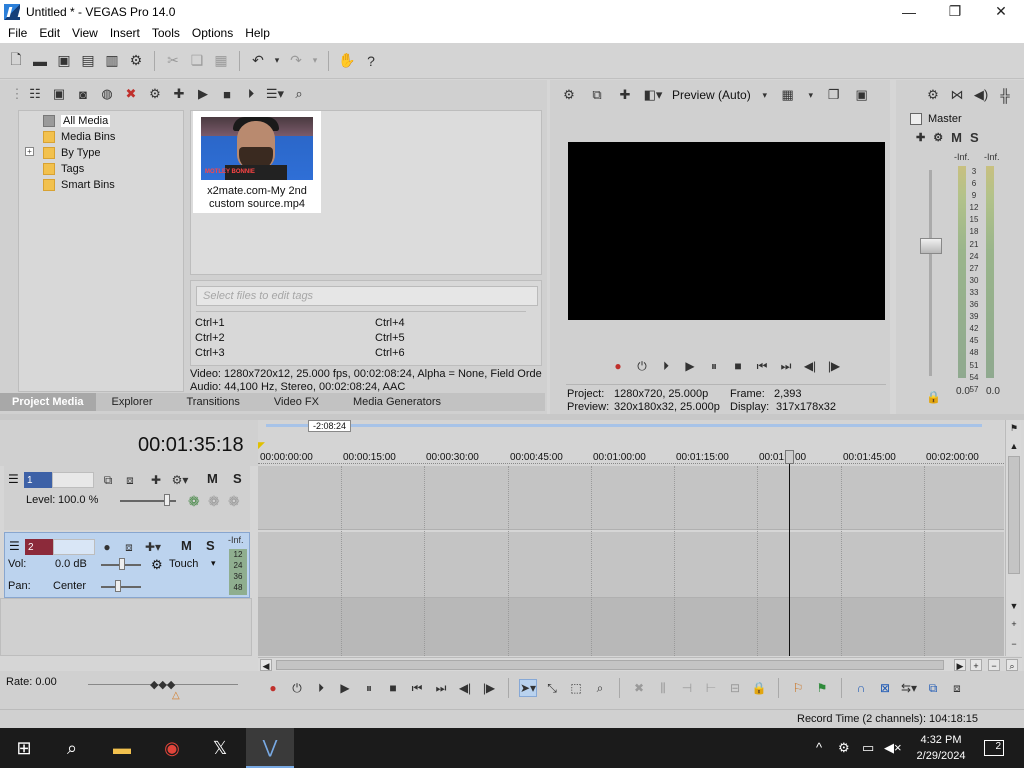 The height and width of the screenshot is (768, 1024). I want to click on pan-slider, so click(121, 587).